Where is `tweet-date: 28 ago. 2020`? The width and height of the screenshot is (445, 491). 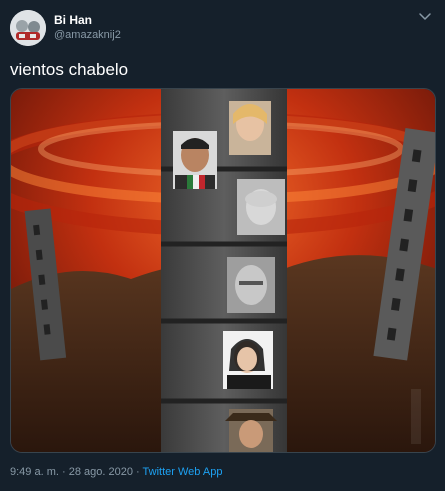 tweet-date: 28 ago. 2020 is located at coordinates (101, 472).